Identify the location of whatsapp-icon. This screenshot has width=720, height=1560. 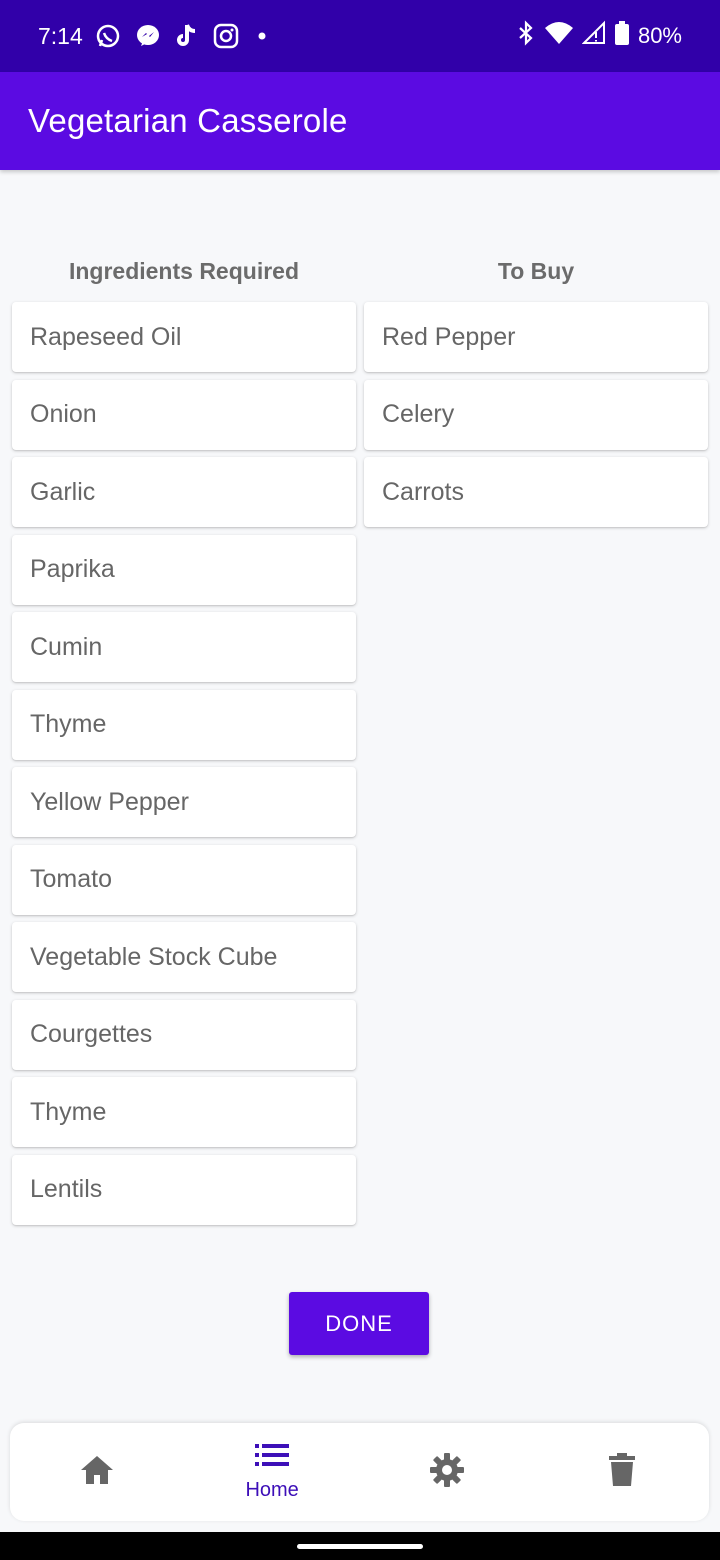
(108, 36).